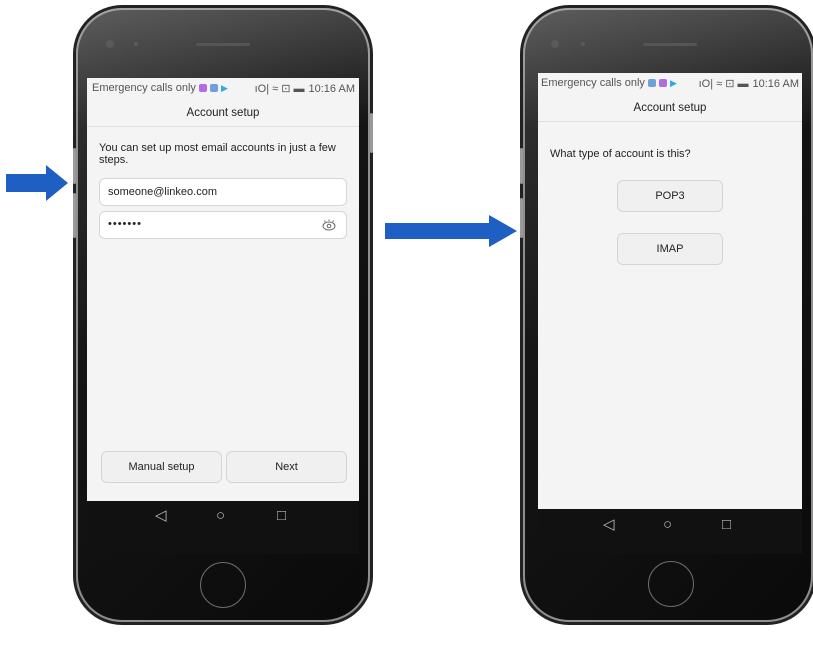  Describe the element at coordinates (37, 183) in the screenshot. I see `left-arrow` at that location.